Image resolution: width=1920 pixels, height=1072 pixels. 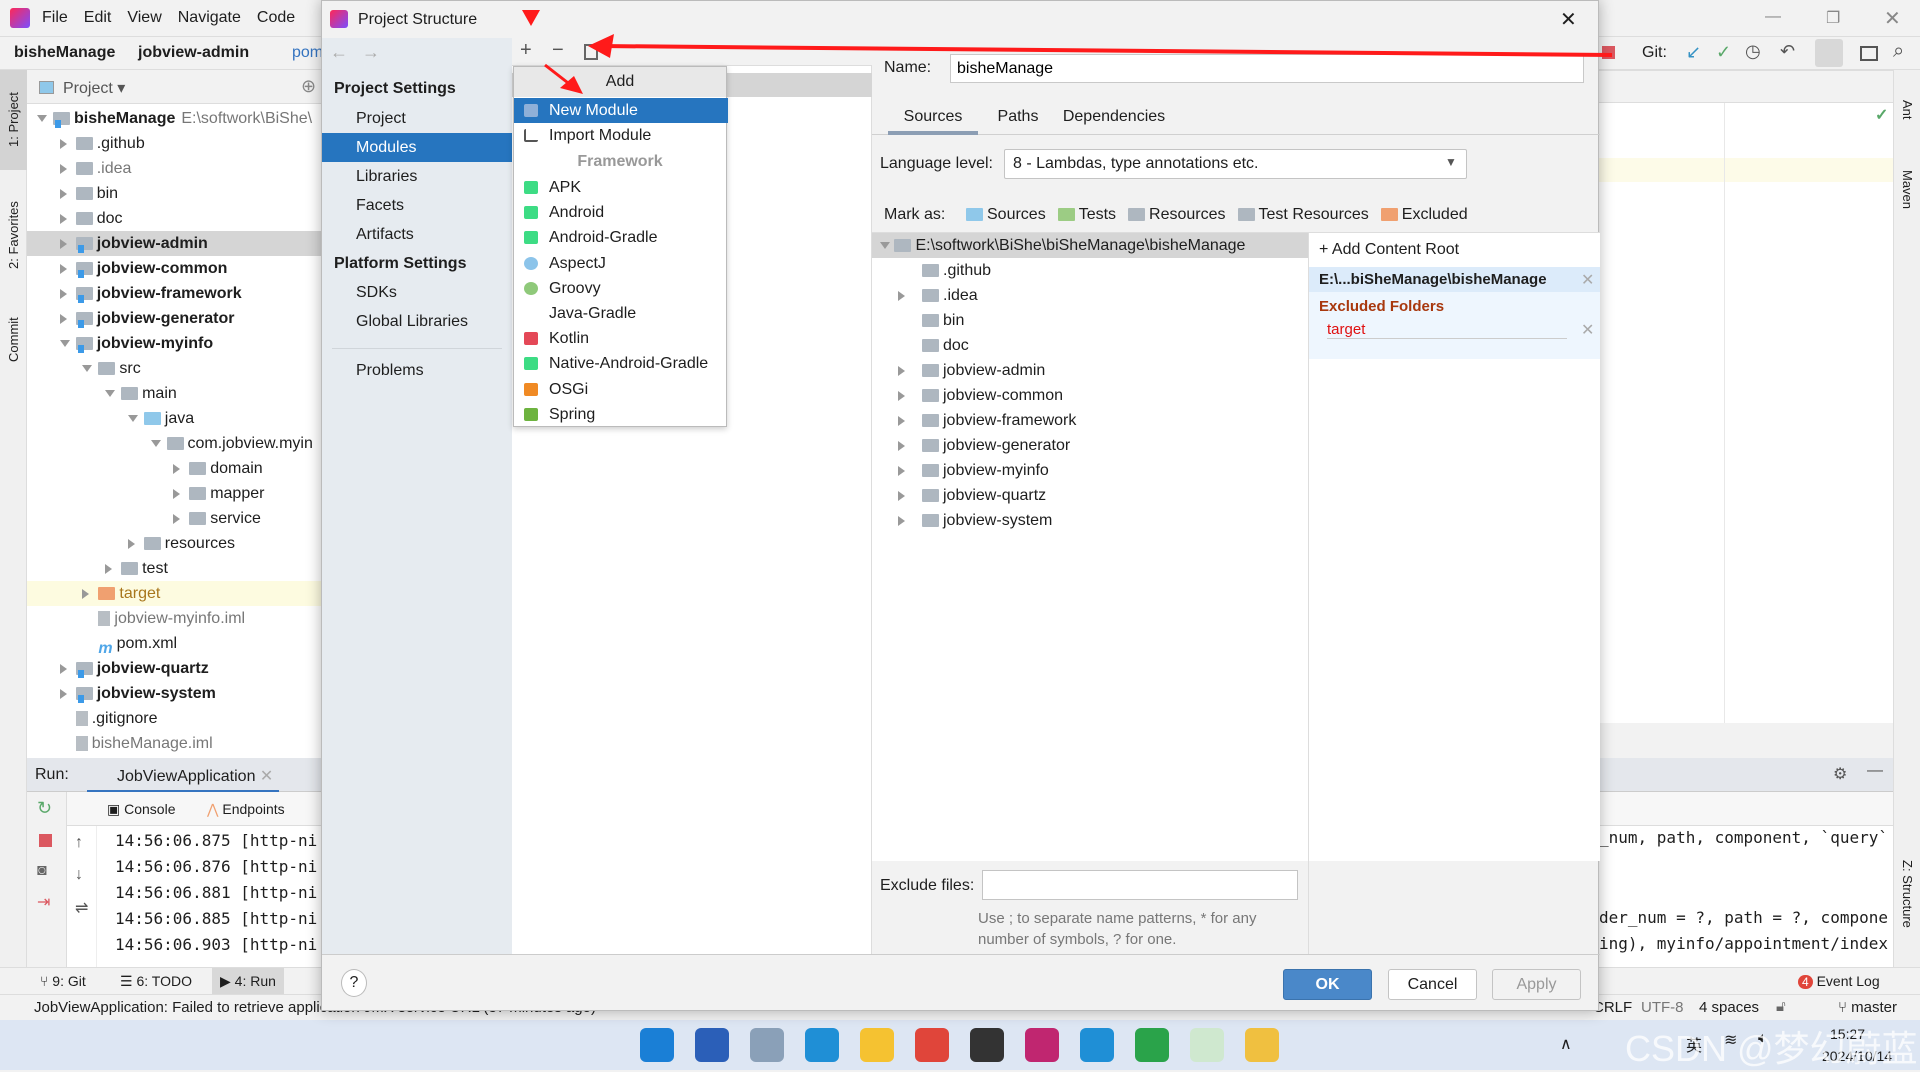 What do you see at coordinates (531, 18) in the screenshot?
I see `annotation-marker` at bounding box center [531, 18].